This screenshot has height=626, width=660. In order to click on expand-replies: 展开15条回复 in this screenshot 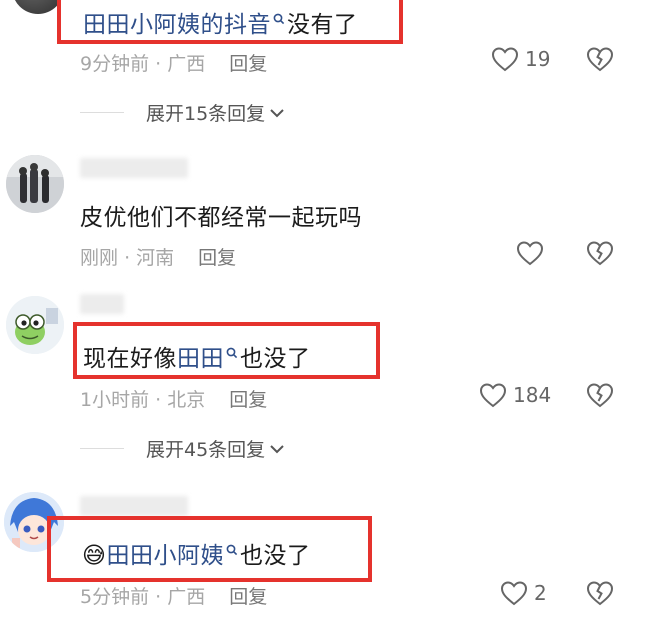, I will do `click(182, 112)`.